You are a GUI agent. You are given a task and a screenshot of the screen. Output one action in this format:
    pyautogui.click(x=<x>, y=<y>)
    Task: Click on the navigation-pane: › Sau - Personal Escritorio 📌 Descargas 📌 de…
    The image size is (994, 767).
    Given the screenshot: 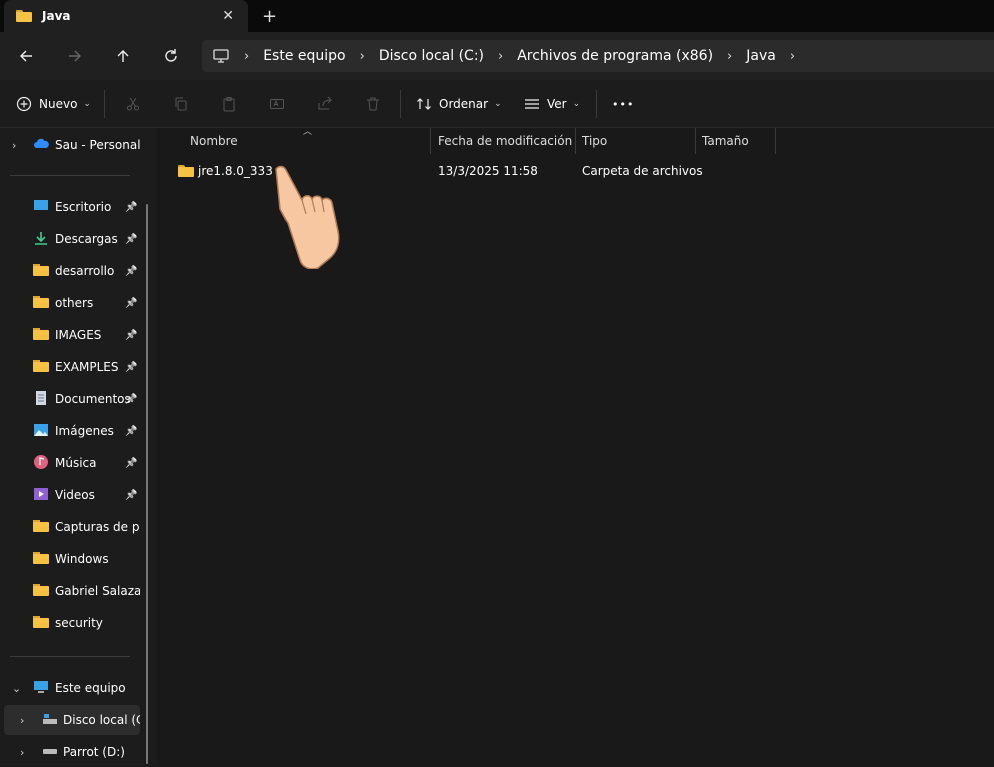 What is the action you would take?
    pyautogui.click(x=79, y=447)
    